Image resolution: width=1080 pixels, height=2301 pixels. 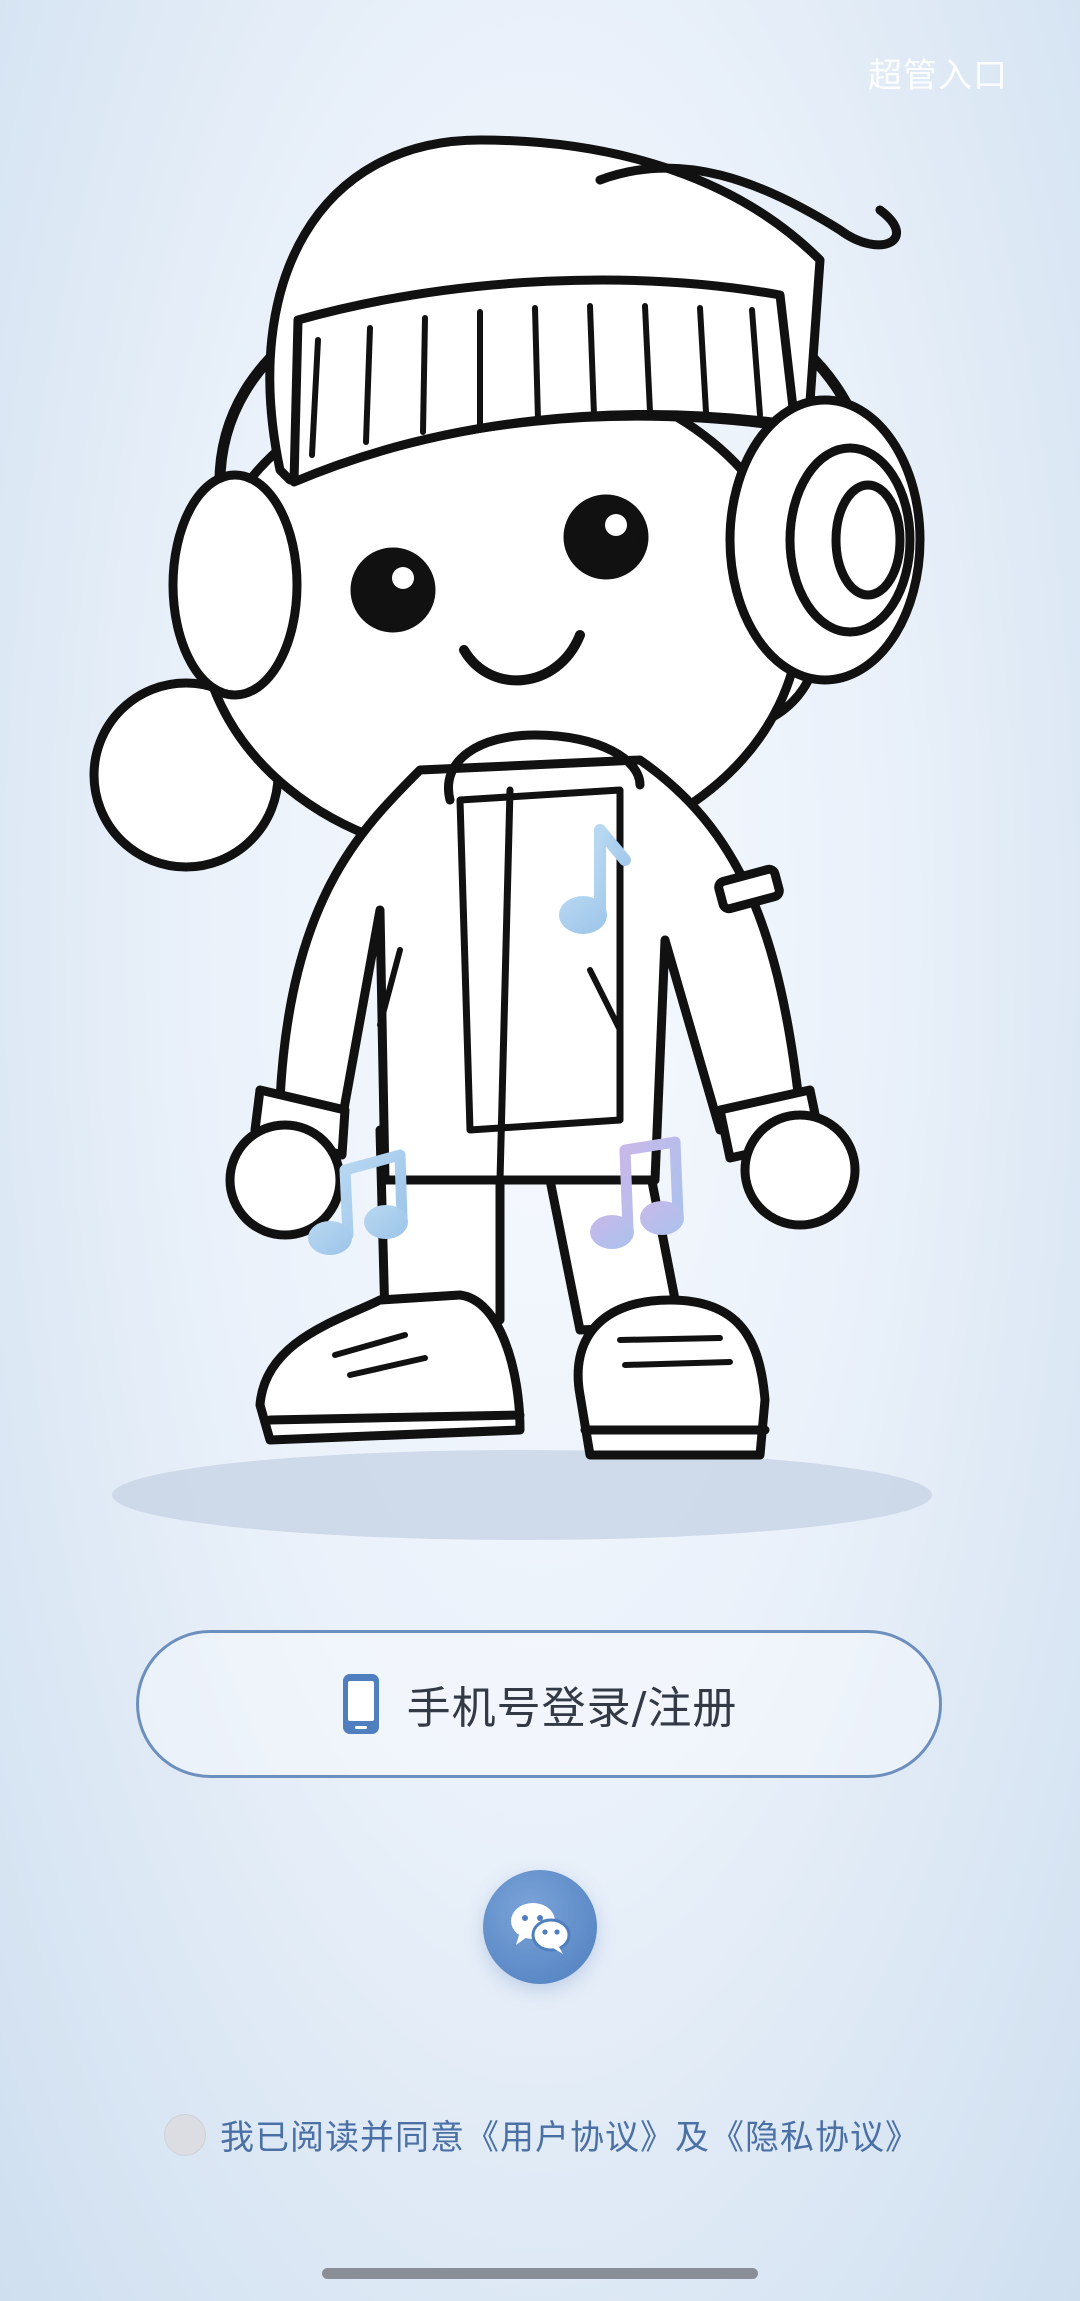 What do you see at coordinates (570, 2138) in the screenshot?
I see `user-agreement-link: 《用户协议》` at bounding box center [570, 2138].